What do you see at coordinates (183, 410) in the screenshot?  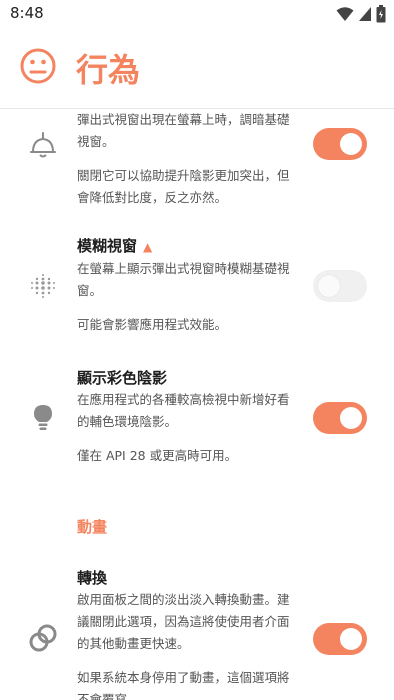 I see `setting-description: 在應用程式的各種較高檢視中新增好看的輔色環境陰影。` at bounding box center [183, 410].